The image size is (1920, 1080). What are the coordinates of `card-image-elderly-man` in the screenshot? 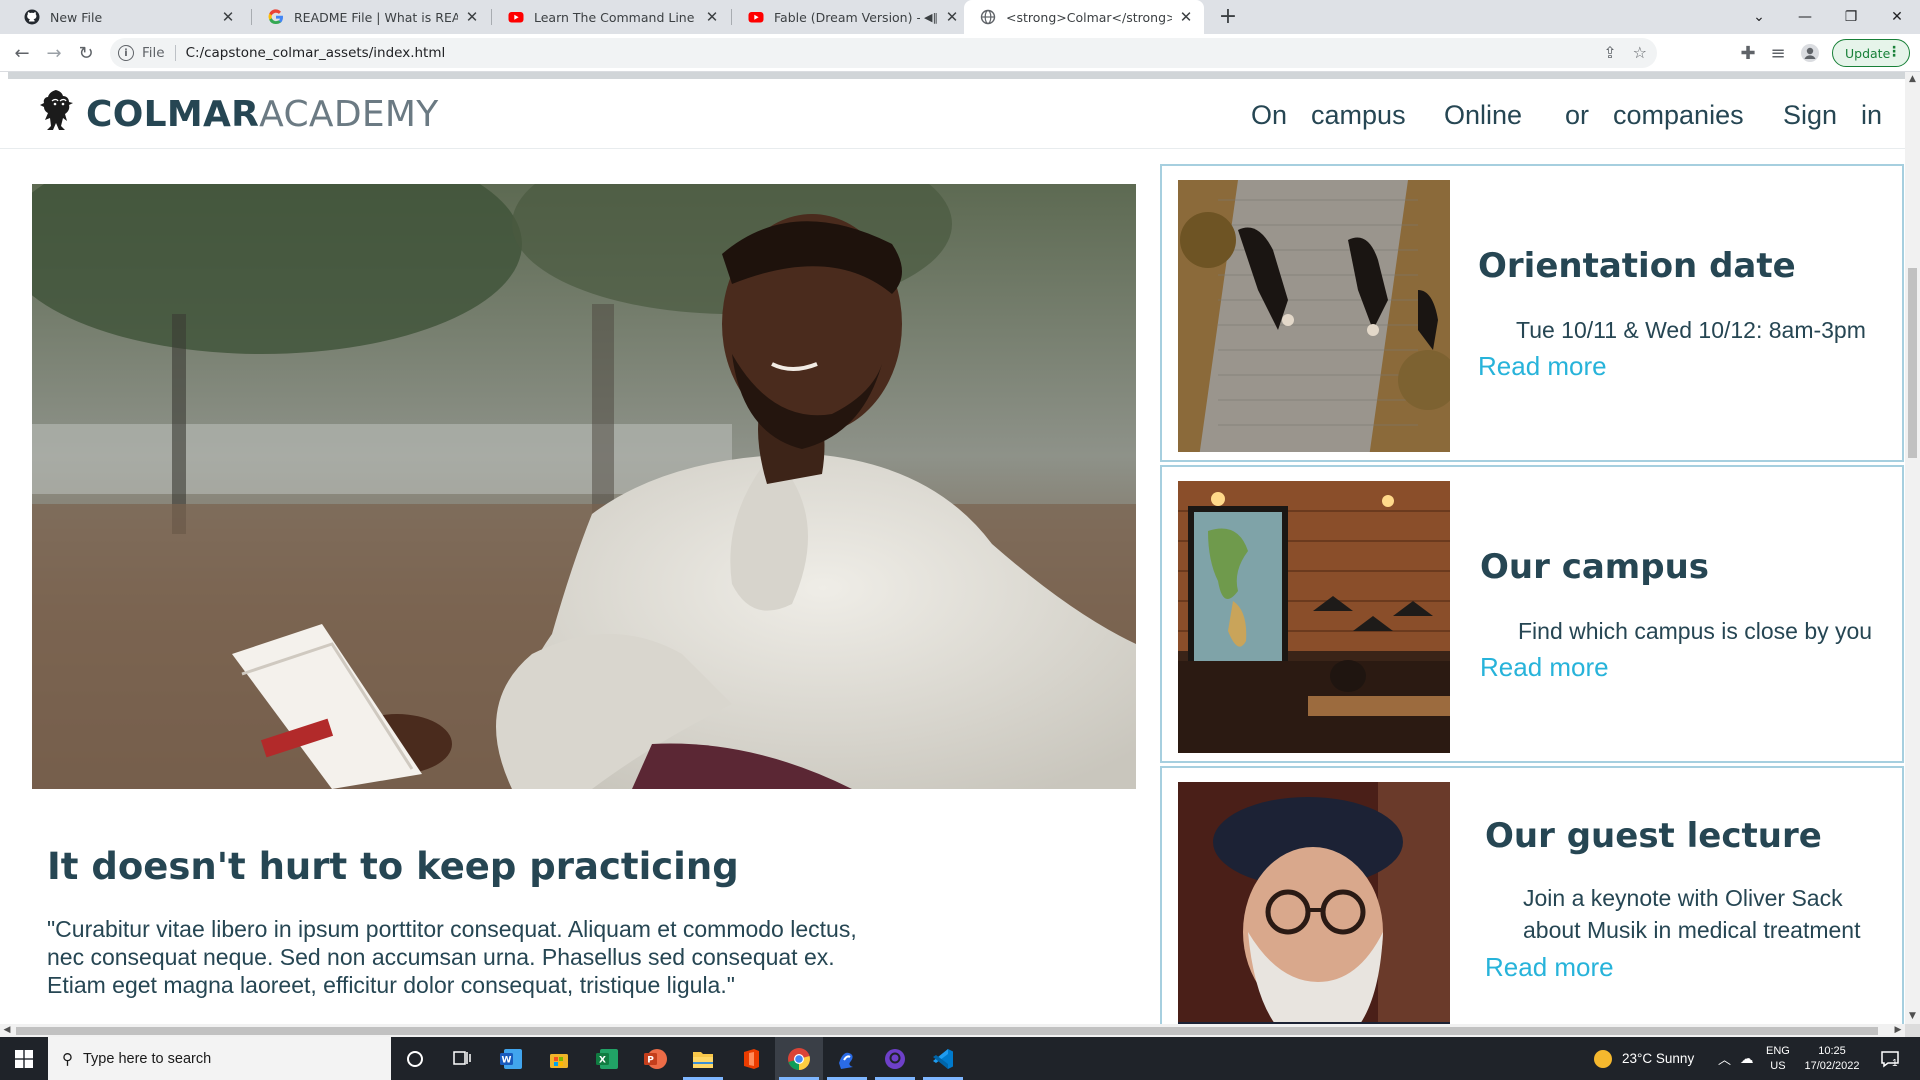 It's located at (1314, 918).